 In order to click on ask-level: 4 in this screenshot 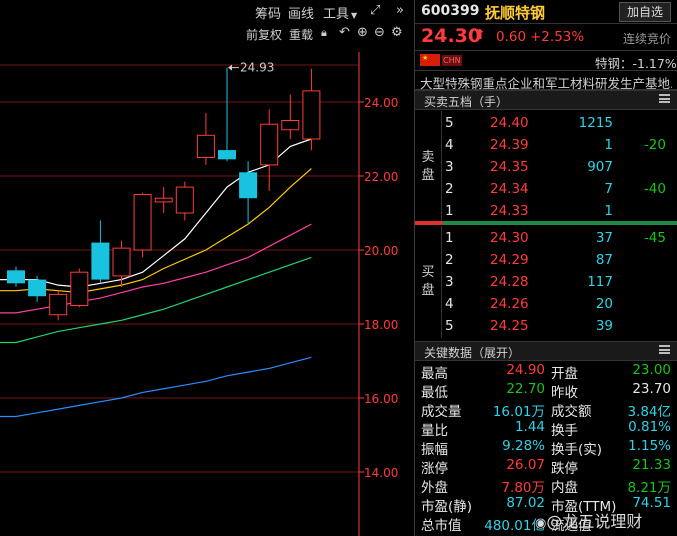, I will do `click(449, 145)`.